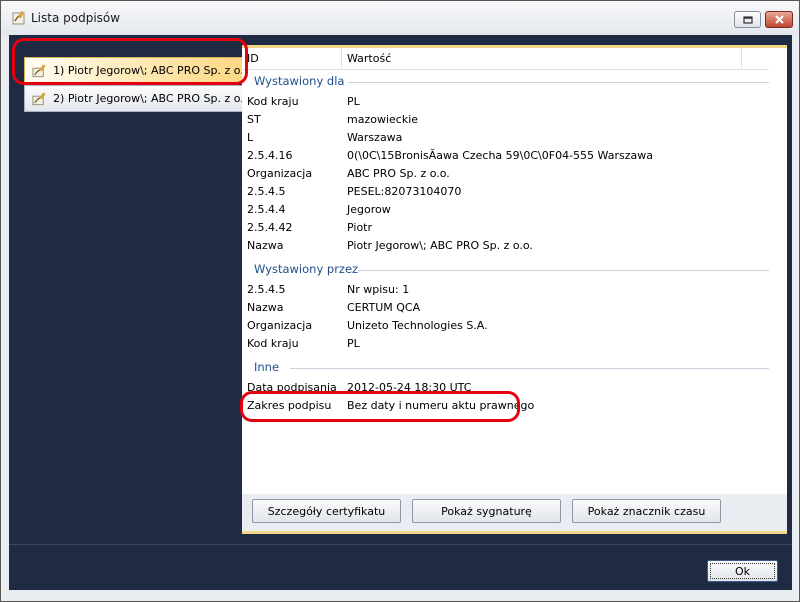 Image resolution: width=800 pixels, height=602 pixels. I want to click on row-value: Bez daty i numeru aktu prawnego, so click(441, 405).